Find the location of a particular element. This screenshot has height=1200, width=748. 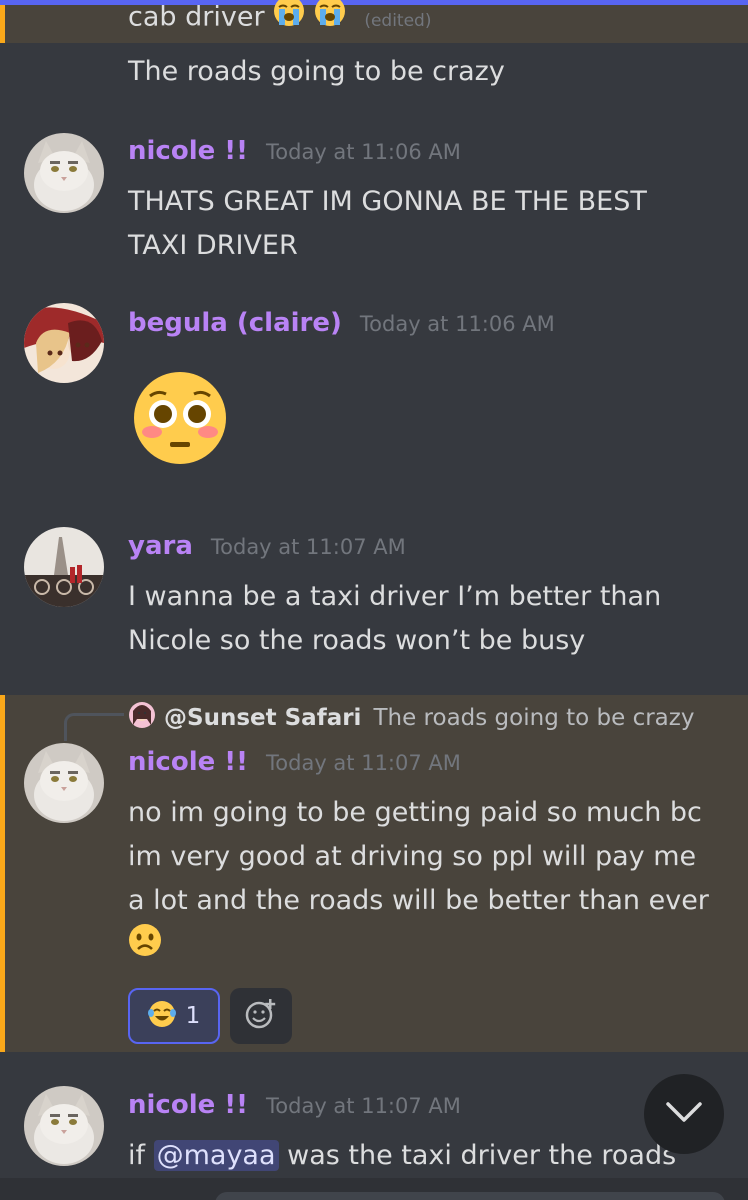

message-line: I wanna be a taxi driver I’m better than is located at coordinates (395, 596).